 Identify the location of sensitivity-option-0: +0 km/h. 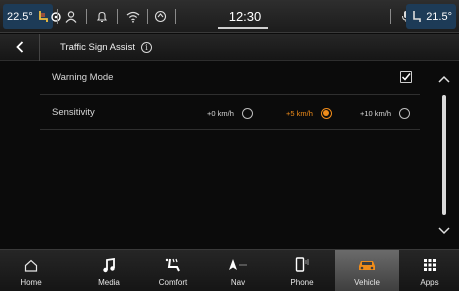
(230, 113).